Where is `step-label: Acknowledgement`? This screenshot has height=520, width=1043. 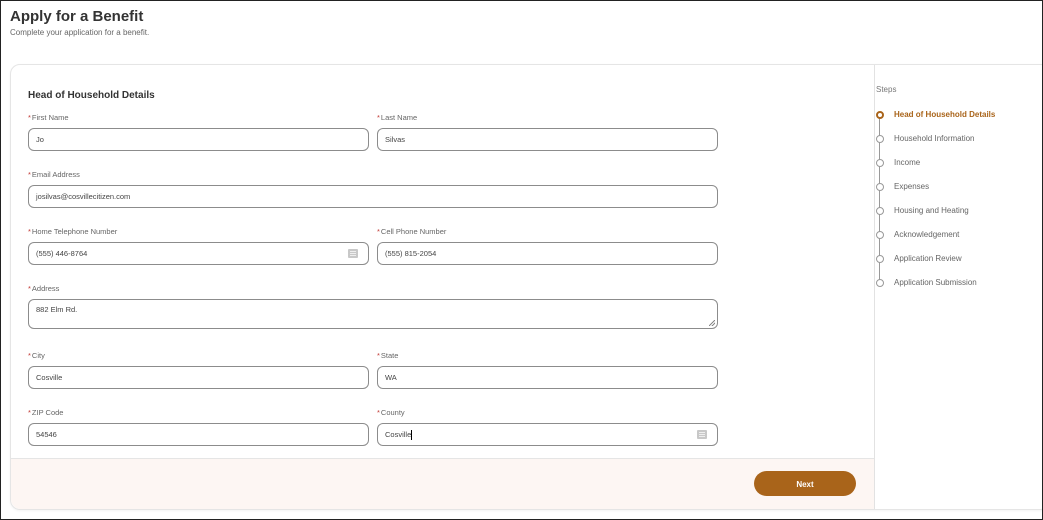
step-label: Acknowledgement is located at coordinates (927, 234).